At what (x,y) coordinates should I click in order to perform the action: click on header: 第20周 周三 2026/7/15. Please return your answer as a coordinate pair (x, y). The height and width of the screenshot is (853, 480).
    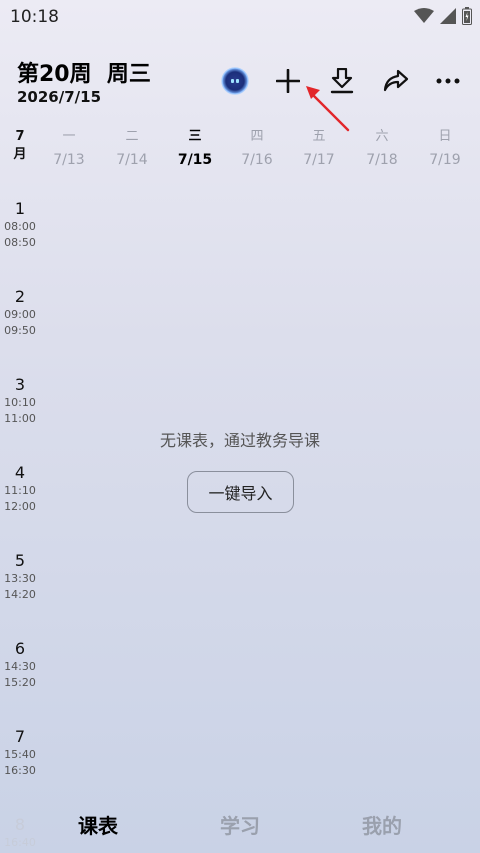
    Looking at the image, I should click on (240, 82).